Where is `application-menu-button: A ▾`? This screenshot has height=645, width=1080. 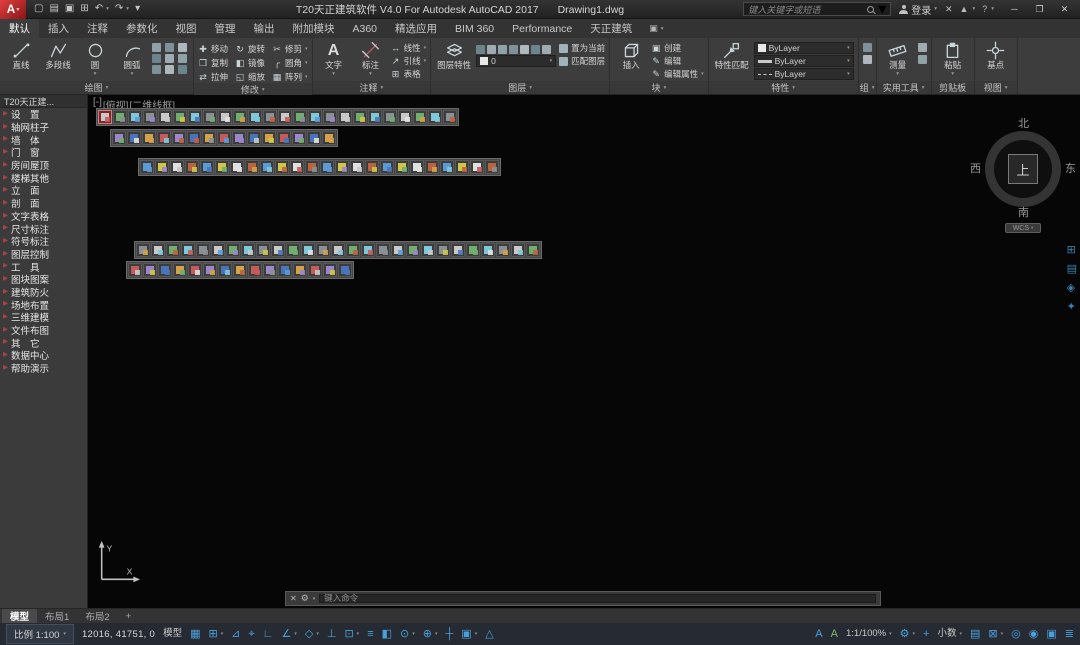 application-menu-button: A ▾ is located at coordinates (13, 9).